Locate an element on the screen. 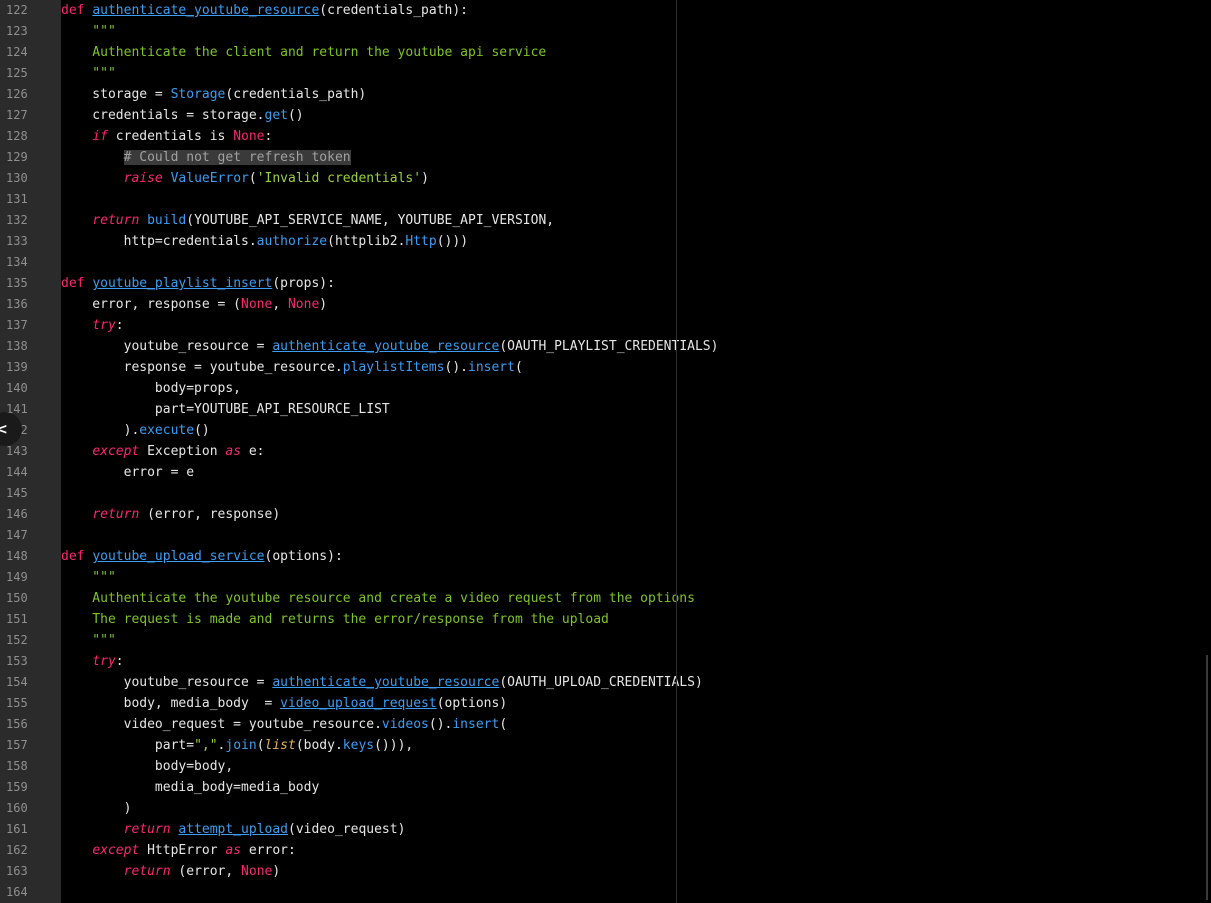 The image size is (1211, 903). code-token: part=YOUTUBE_API_RESOURCE_LIST is located at coordinates (225, 409).